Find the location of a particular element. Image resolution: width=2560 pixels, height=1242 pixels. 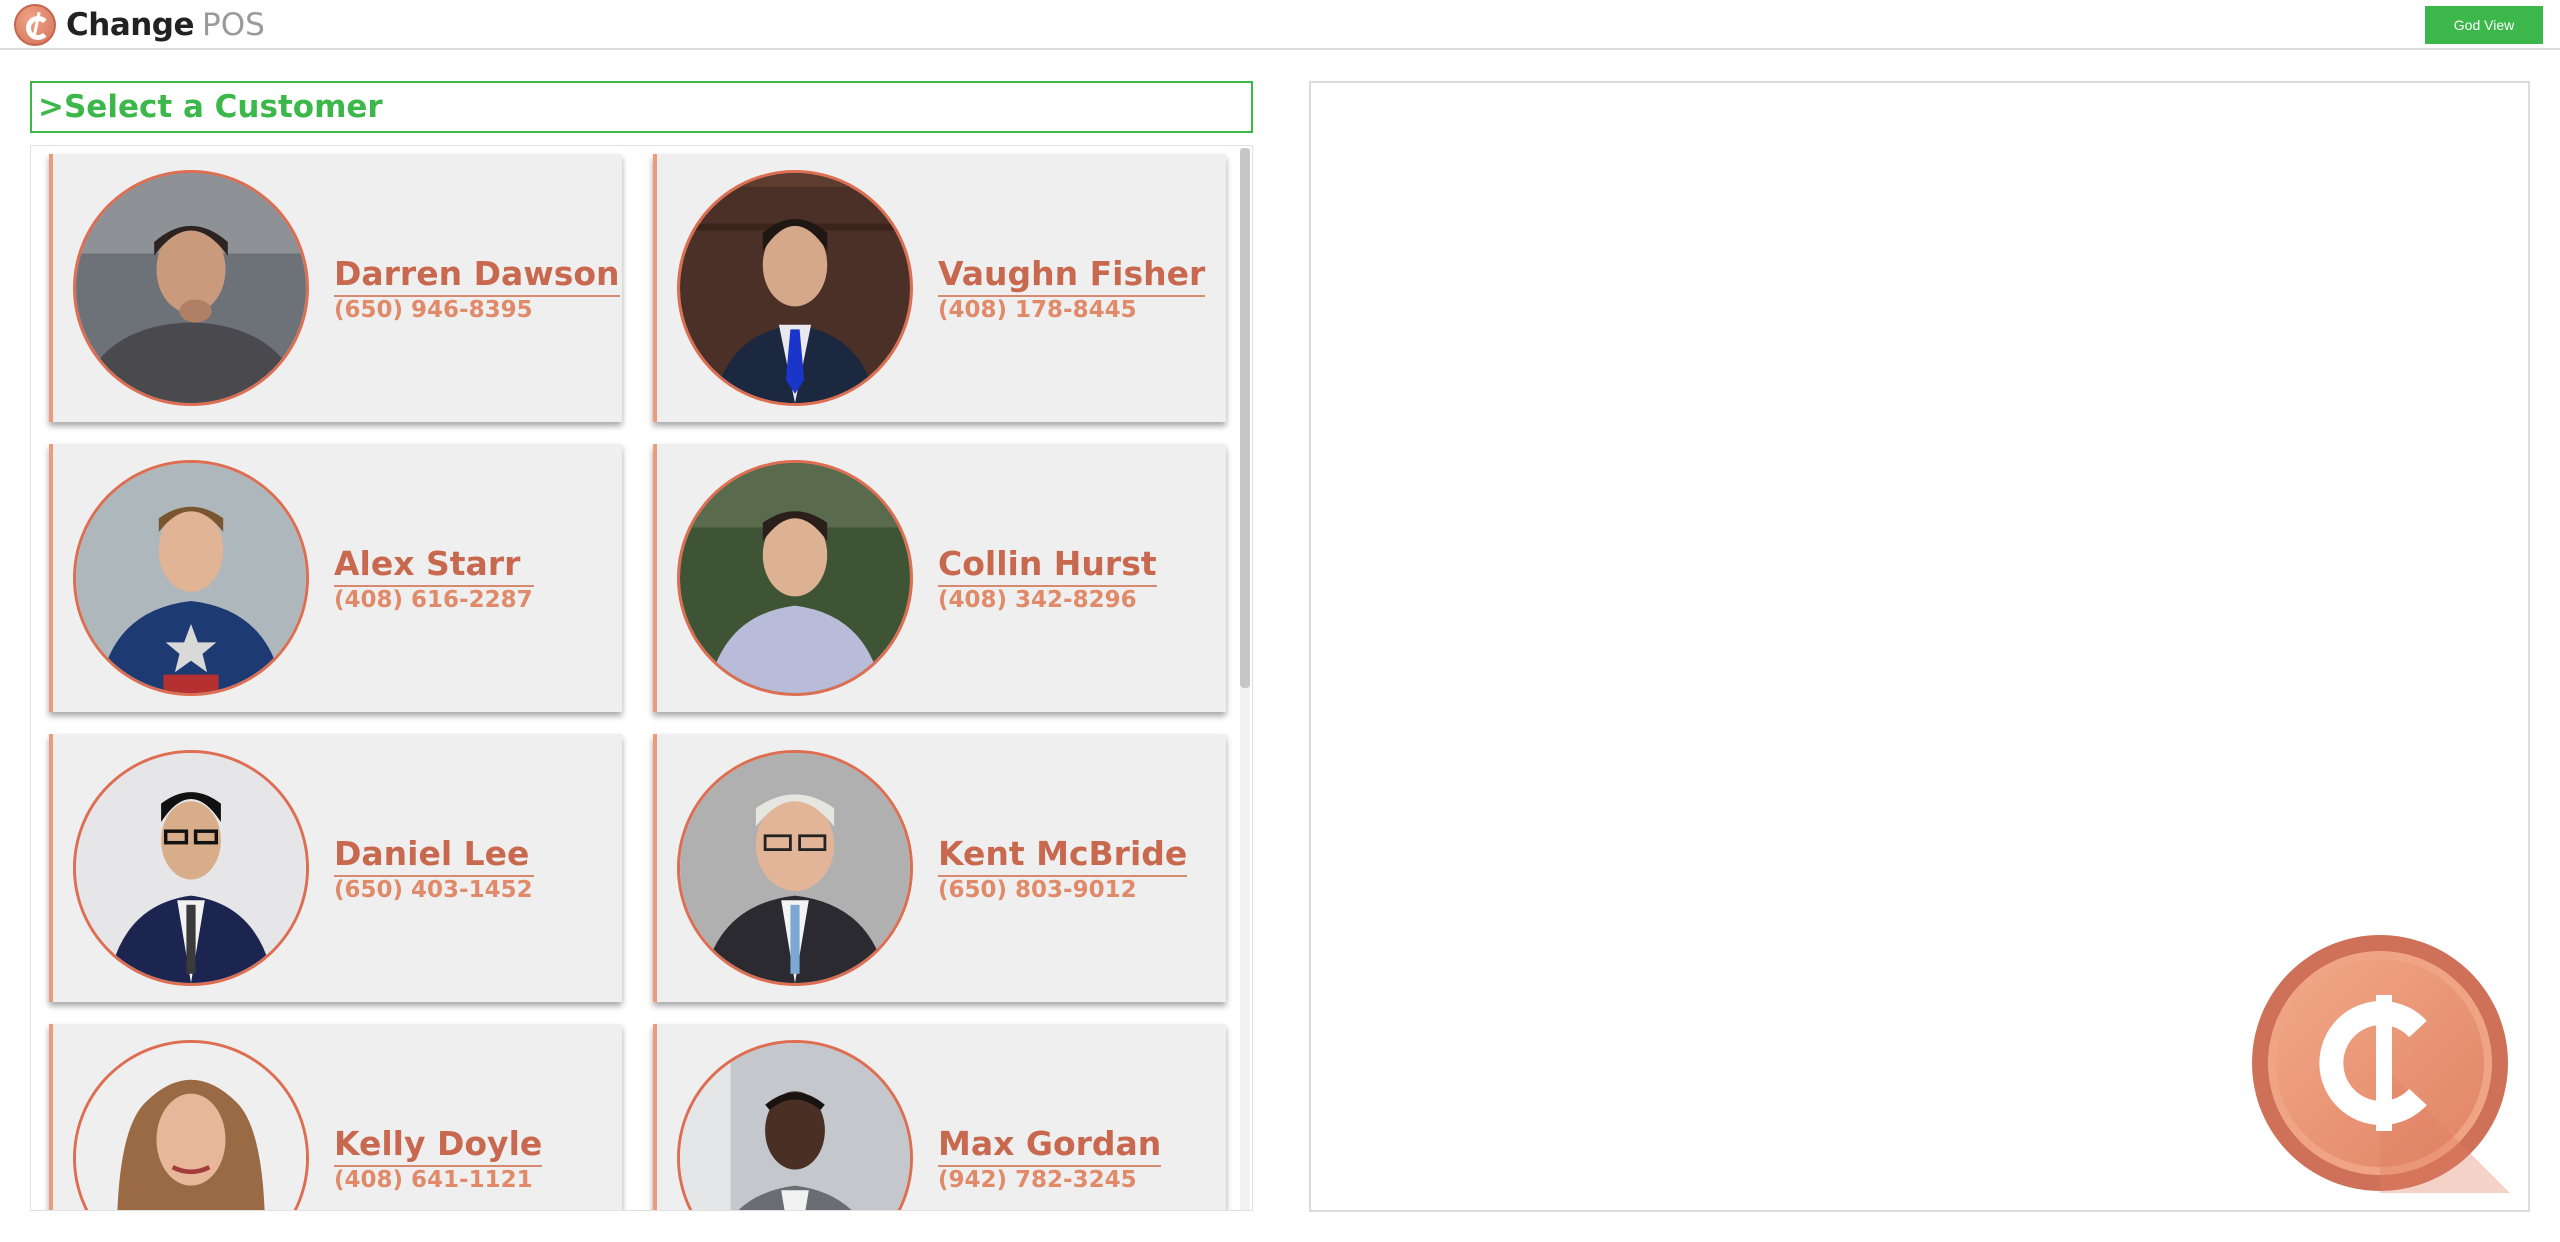

change-cent-logo-icon is located at coordinates (2381, 1064).